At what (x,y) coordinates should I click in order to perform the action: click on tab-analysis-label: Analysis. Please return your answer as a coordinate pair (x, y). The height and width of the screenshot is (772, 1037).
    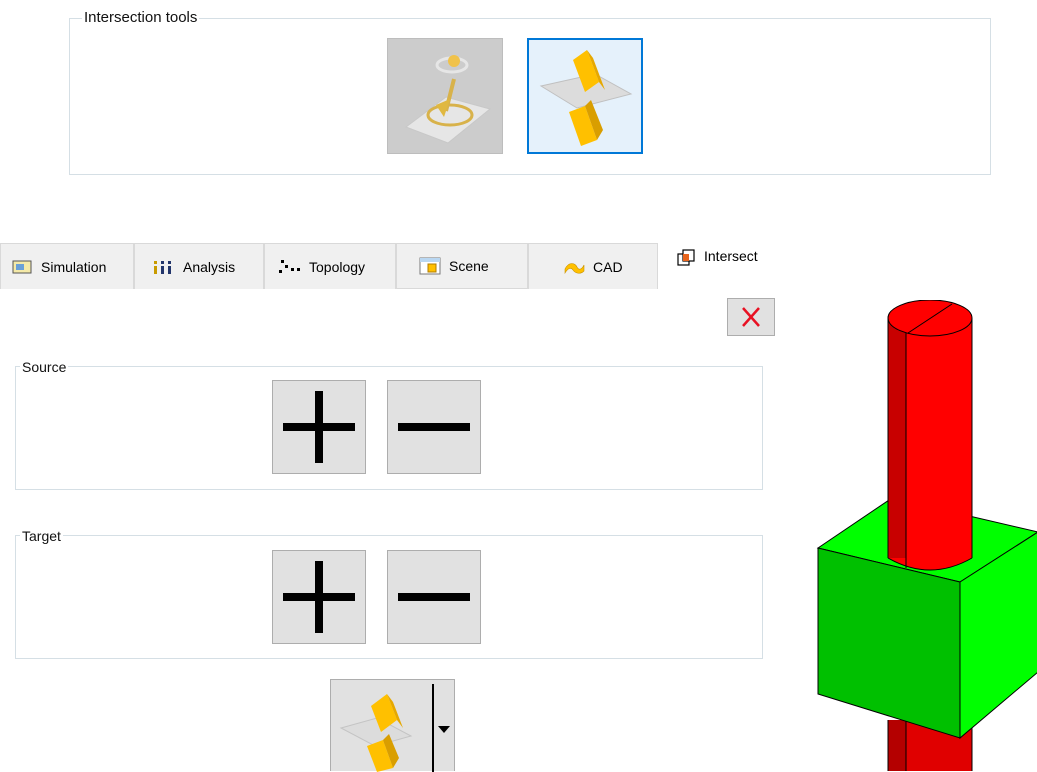
    Looking at the image, I should click on (209, 266).